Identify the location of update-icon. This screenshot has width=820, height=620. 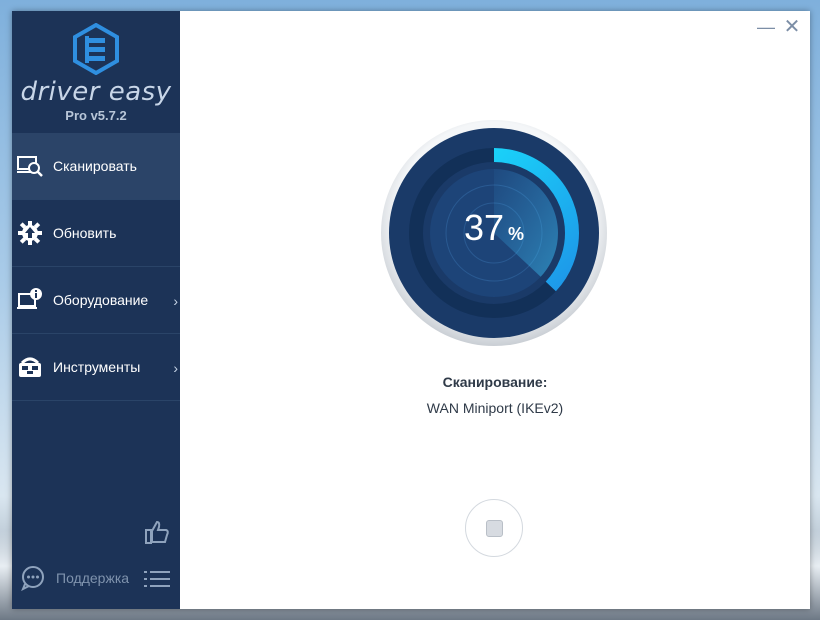
(30, 233).